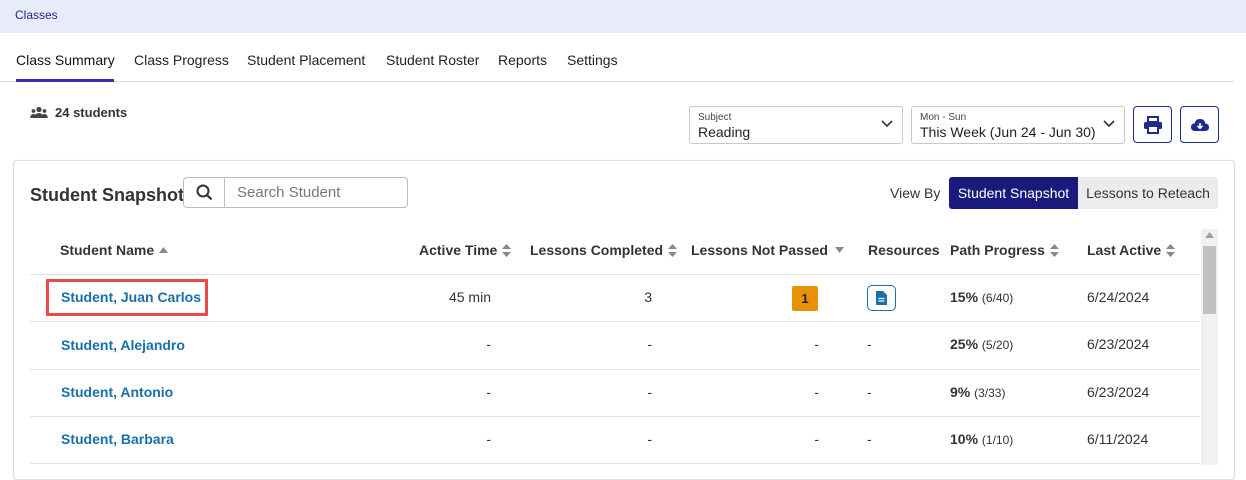  Describe the element at coordinates (796, 125) in the screenshot. I see `subject-select: Subject Reading` at that location.